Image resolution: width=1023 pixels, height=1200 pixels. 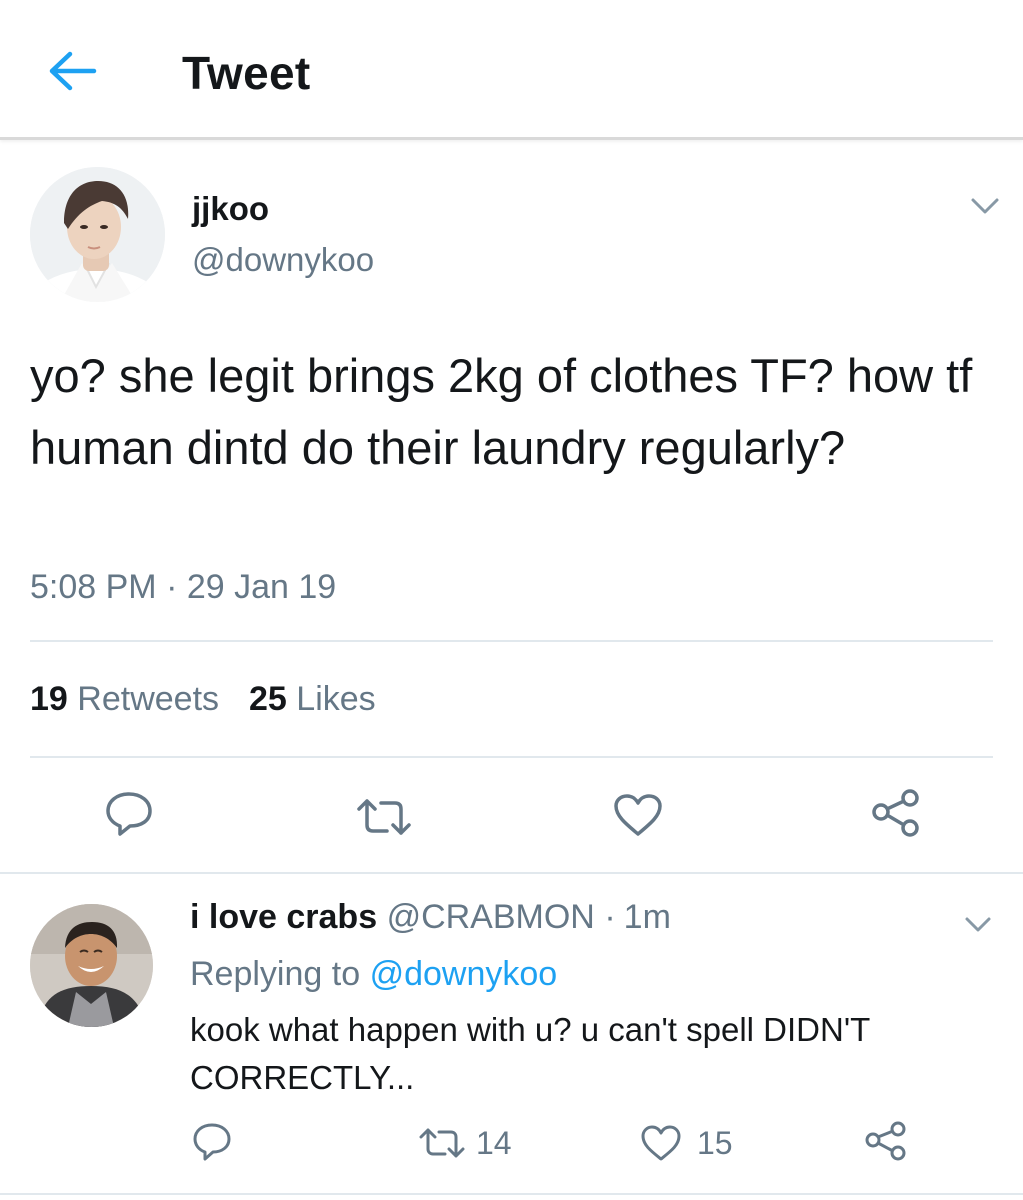 I want to click on reply-retweets-count: 14, so click(x=494, y=1143).